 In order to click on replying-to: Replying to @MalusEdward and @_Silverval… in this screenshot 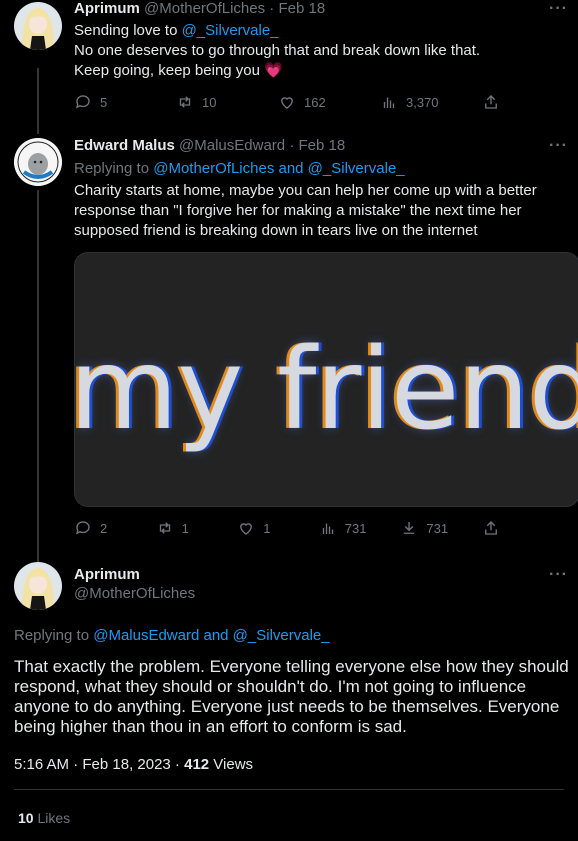, I will do `click(172, 635)`.